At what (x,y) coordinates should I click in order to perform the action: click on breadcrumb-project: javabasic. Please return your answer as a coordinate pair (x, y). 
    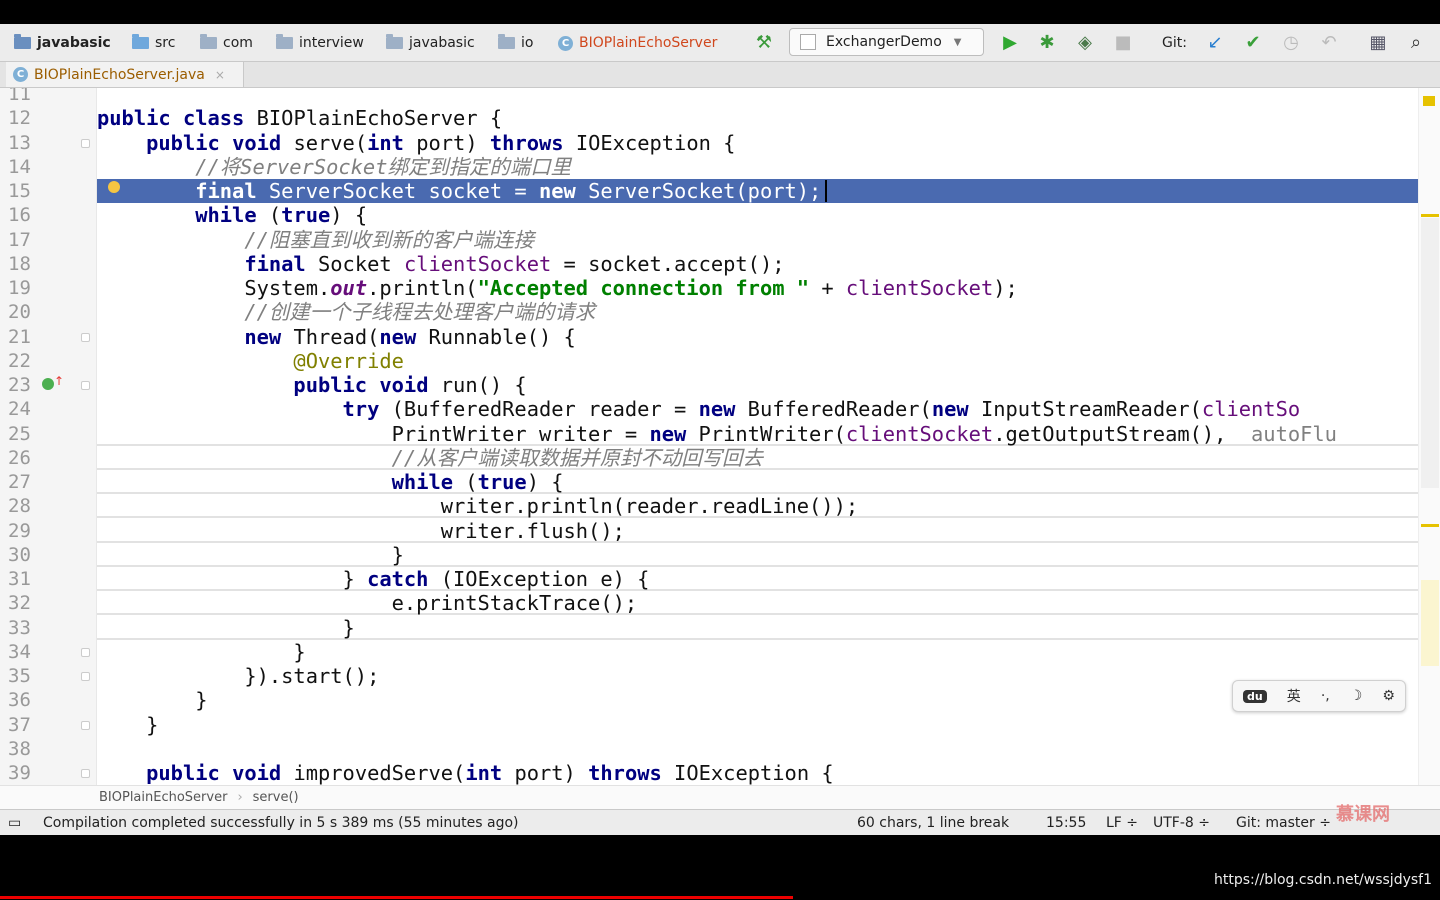
    Looking at the image, I should click on (62, 43).